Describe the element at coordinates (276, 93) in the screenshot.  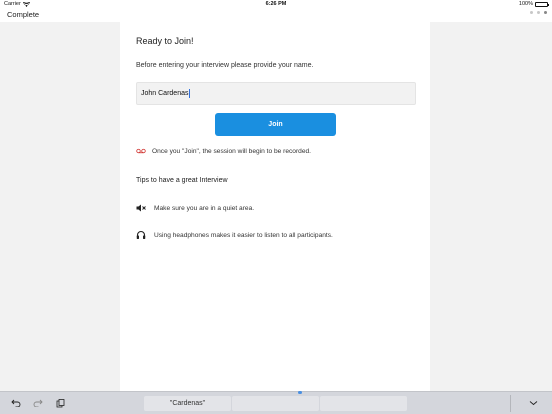
I see `name-input: John Cardenas` at that location.